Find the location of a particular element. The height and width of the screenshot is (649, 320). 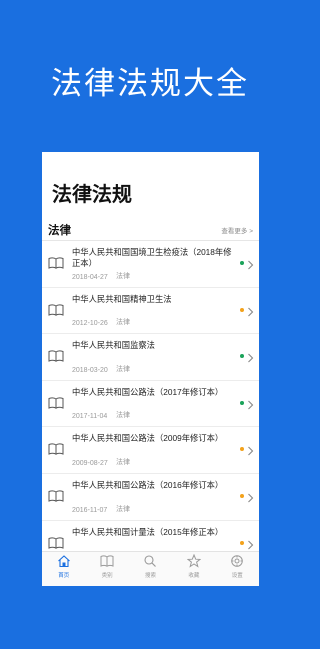

law-date: 2017-11-04 is located at coordinates (90, 417).